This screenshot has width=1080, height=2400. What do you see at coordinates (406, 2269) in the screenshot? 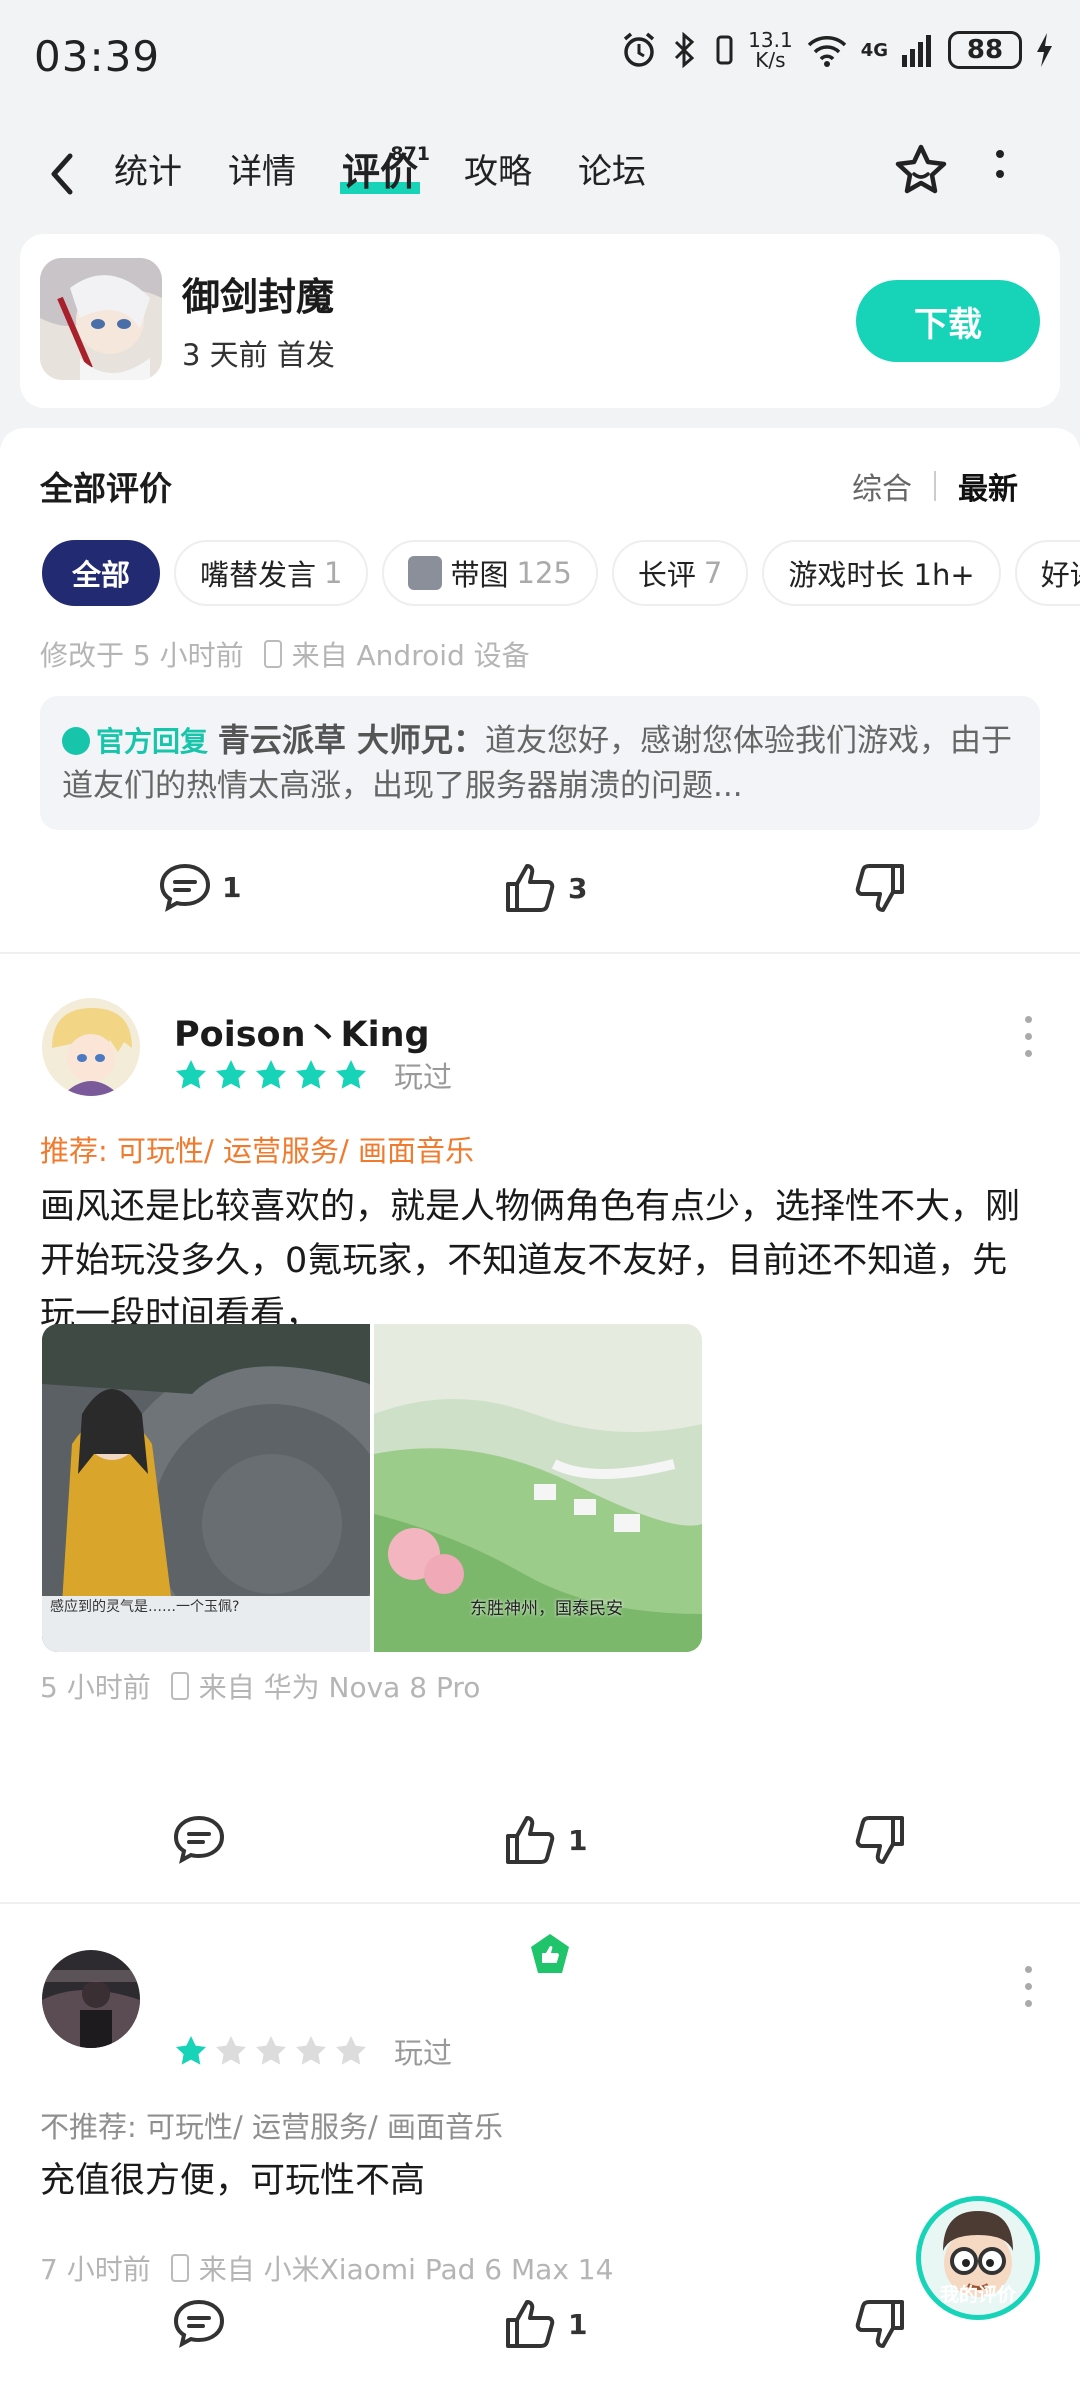
I see `review-device: 来自 小米Xiaomi Pad 6 Max 14` at bounding box center [406, 2269].